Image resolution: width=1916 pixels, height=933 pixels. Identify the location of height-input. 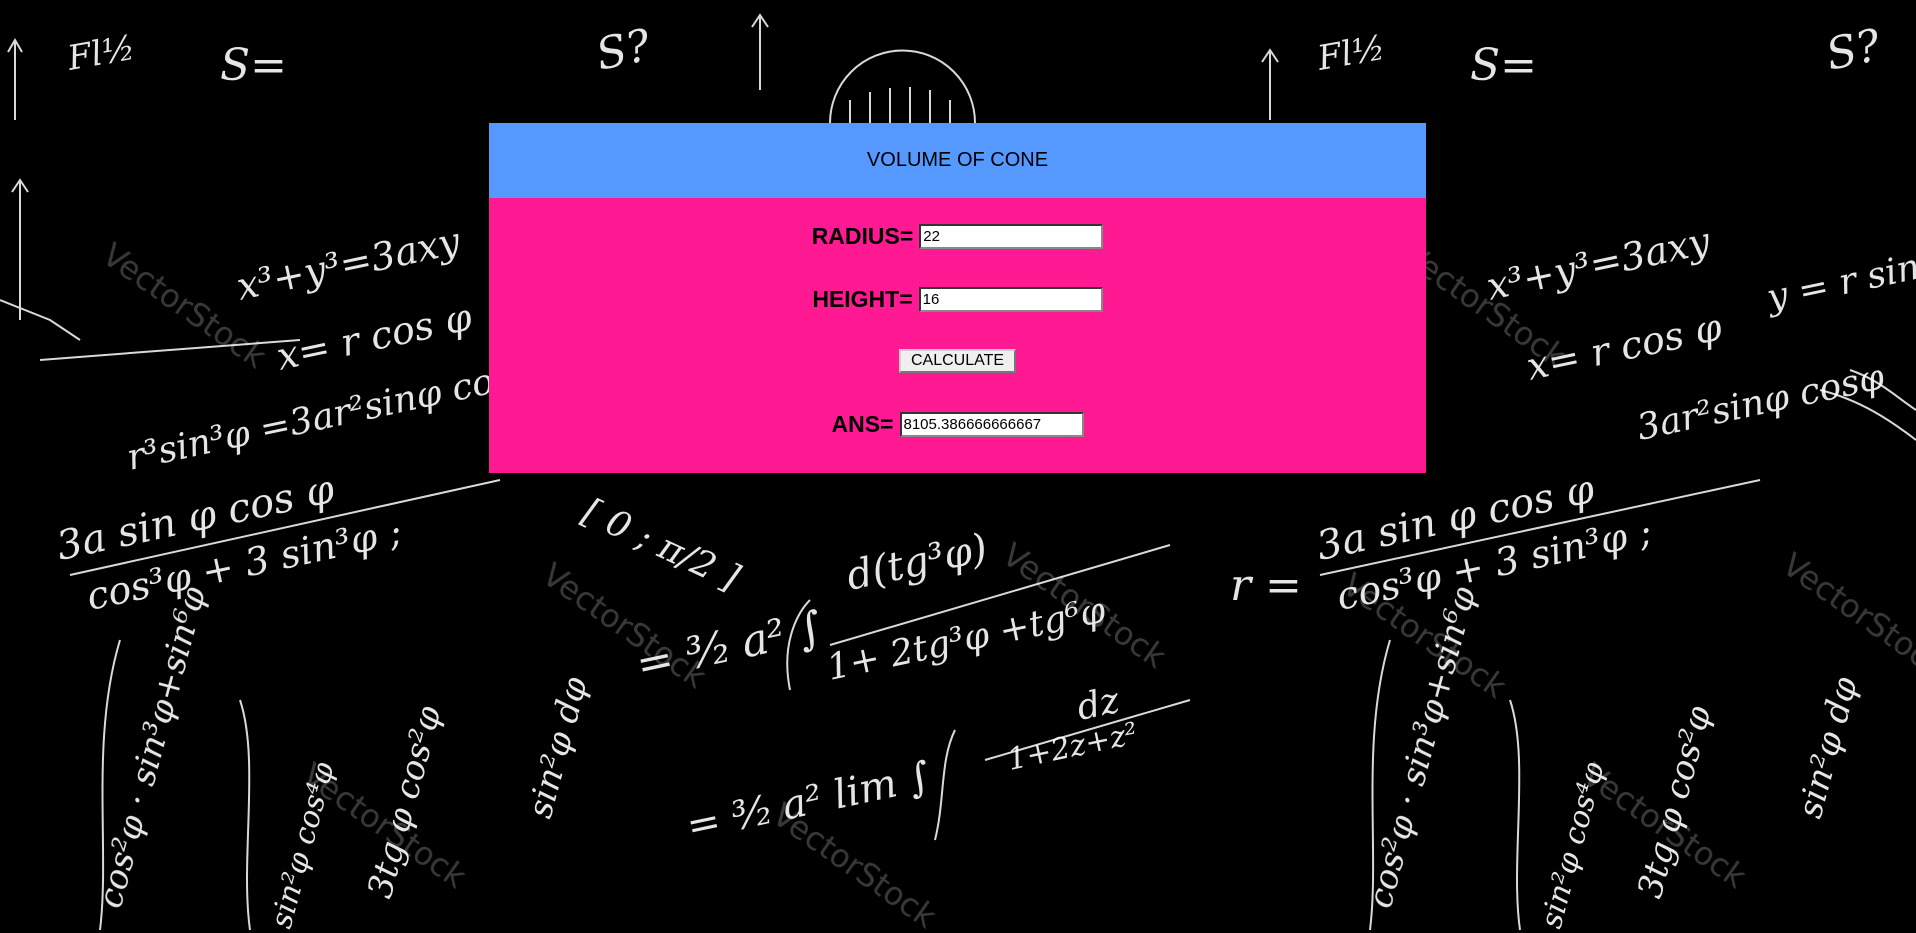
(1010, 299).